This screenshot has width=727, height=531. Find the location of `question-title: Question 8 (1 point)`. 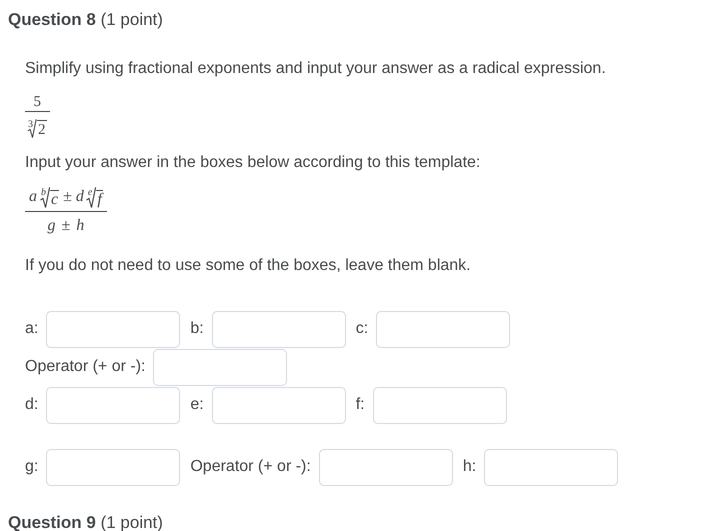

question-title: Question 8 (1 point) is located at coordinates (85, 19).